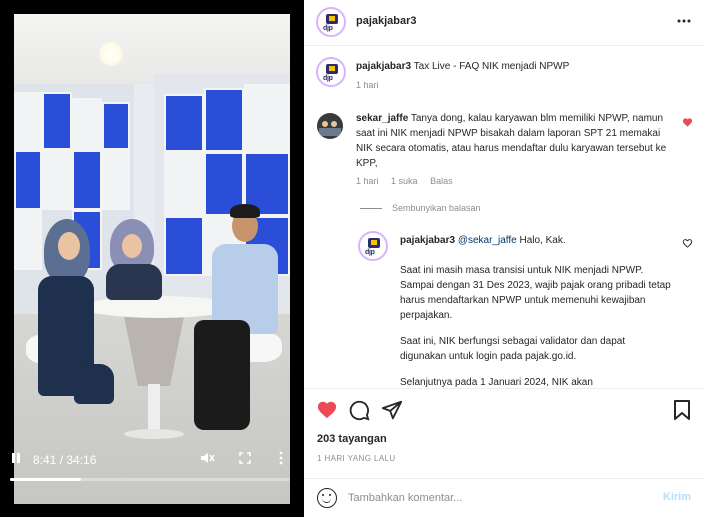 Image resolution: width=705 pixels, height=517 pixels. I want to click on post-header: djp pajakjabar3, so click(504, 23).